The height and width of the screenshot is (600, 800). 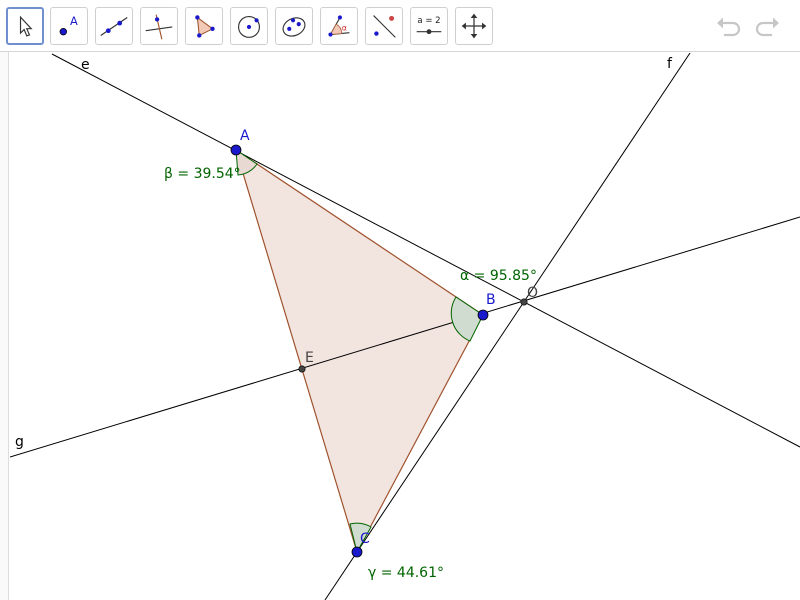 I want to click on label-point-O: O, so click(x=532, y=293).